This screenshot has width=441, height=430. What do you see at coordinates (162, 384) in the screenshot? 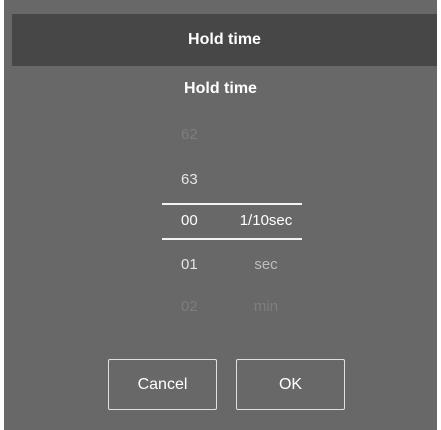
I see `cancel-button: Cancel` at bounding box center [162, 384].